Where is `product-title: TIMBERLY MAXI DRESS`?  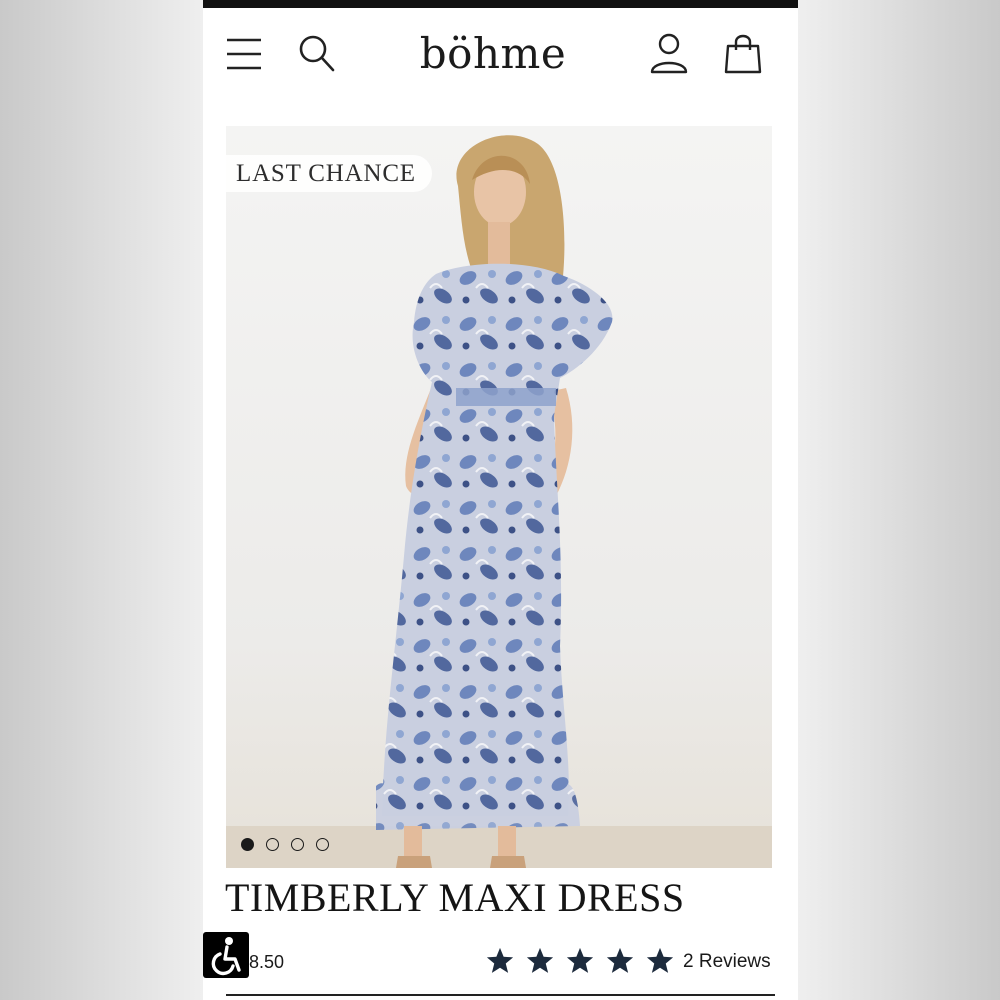
product-title: TIMBERLY MAXI DRESS is located at coordinates (455, 897).